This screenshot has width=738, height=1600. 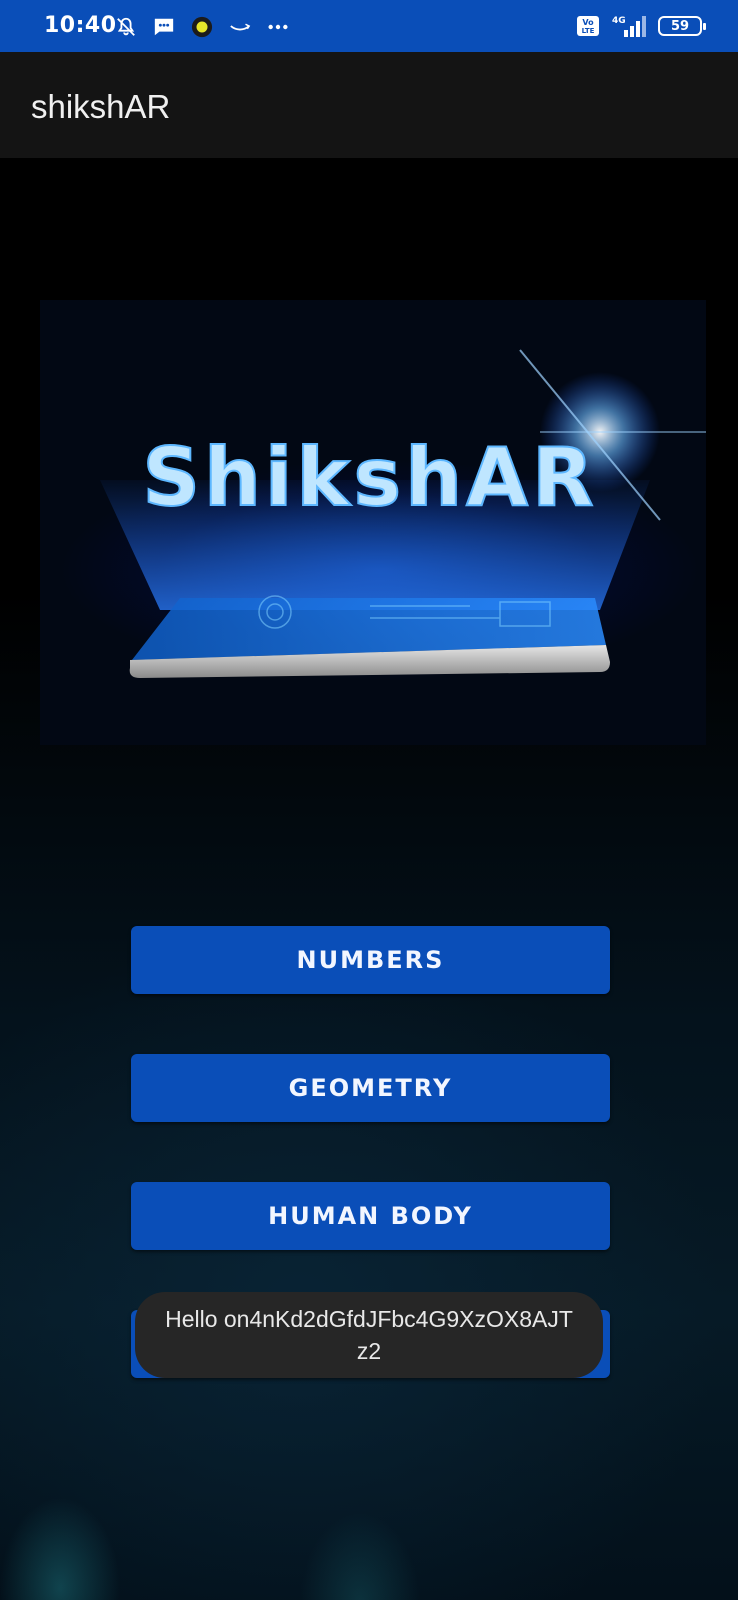 I want to click on app-bar: shikshAR, so click(x=369, y=105).